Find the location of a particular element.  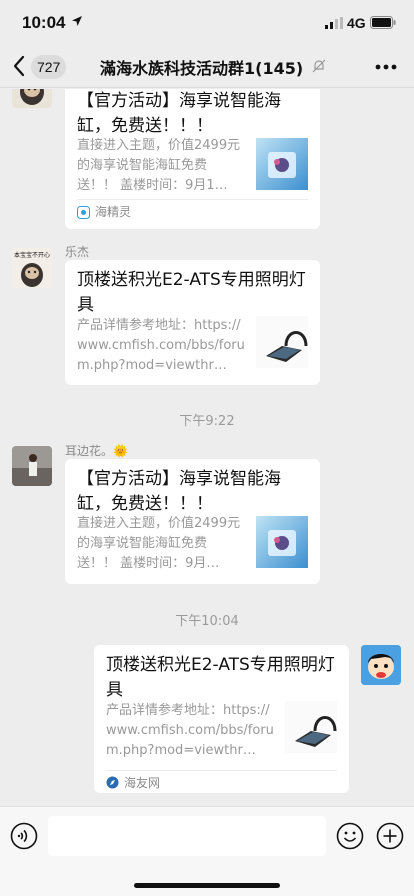

status-bar: 10:04 4G is located at coordinates (207, 22).